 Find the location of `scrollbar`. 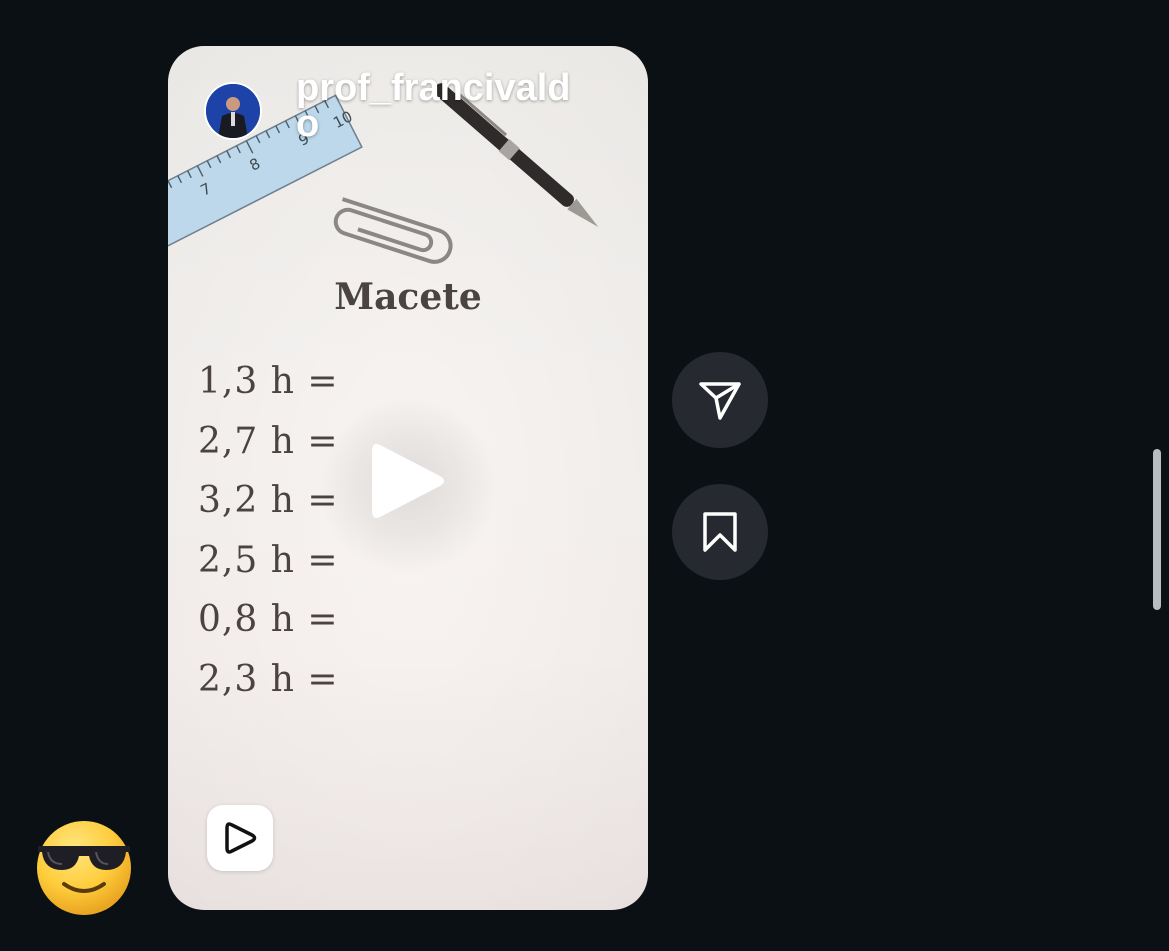

scrollbar is located at coordinates (1157, 529).